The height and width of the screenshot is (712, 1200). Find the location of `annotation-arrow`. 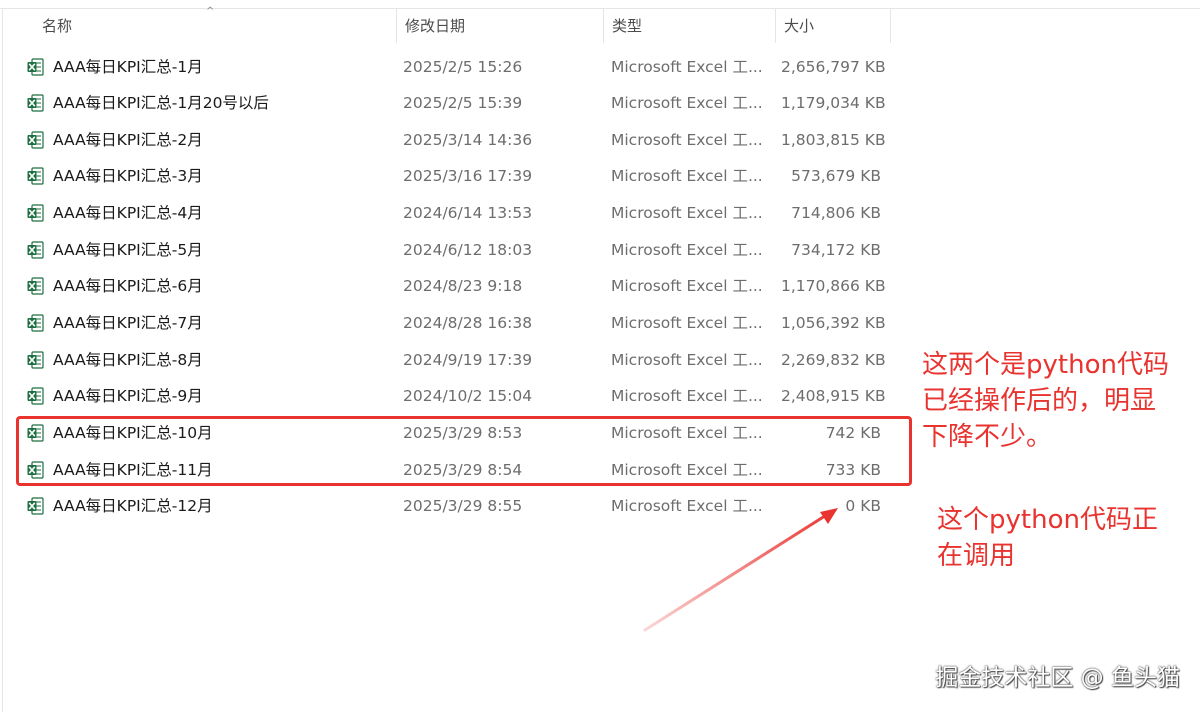

annotation-arrow is located at coordinates (740, 570).